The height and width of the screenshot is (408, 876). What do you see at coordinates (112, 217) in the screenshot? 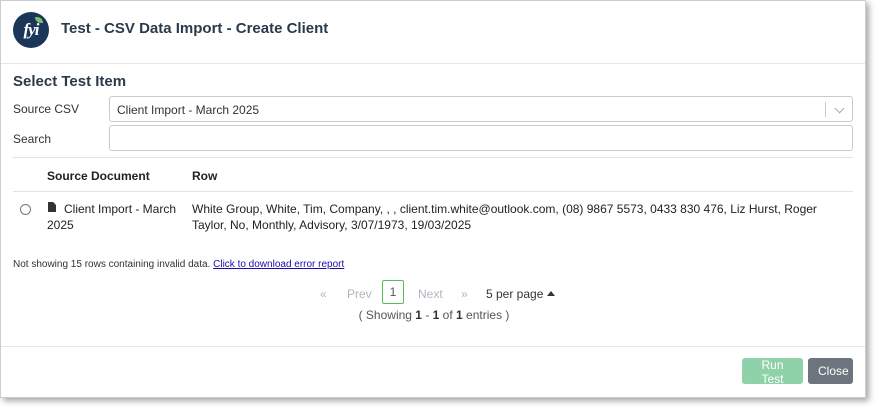
I see `row-source-document: Client Import - March 2025` at bounding box center [112, 217].